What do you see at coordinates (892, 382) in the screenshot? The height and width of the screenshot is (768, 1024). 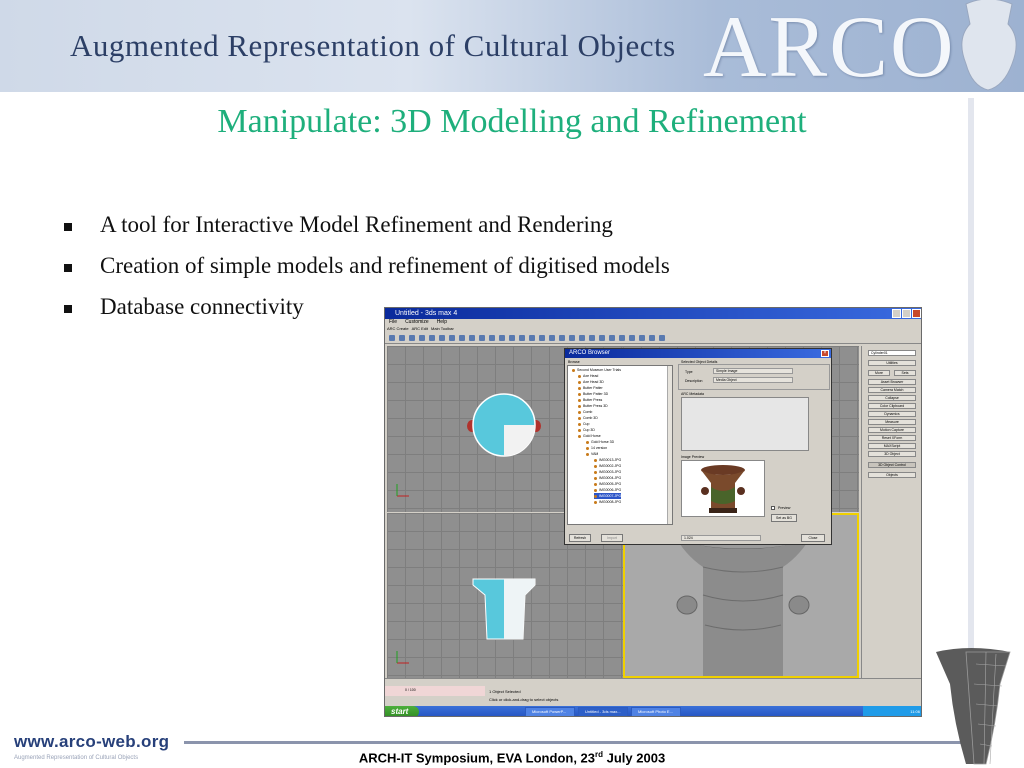 I see `asset-browser-button: Asset Browser` at bounding box center [892, 382].